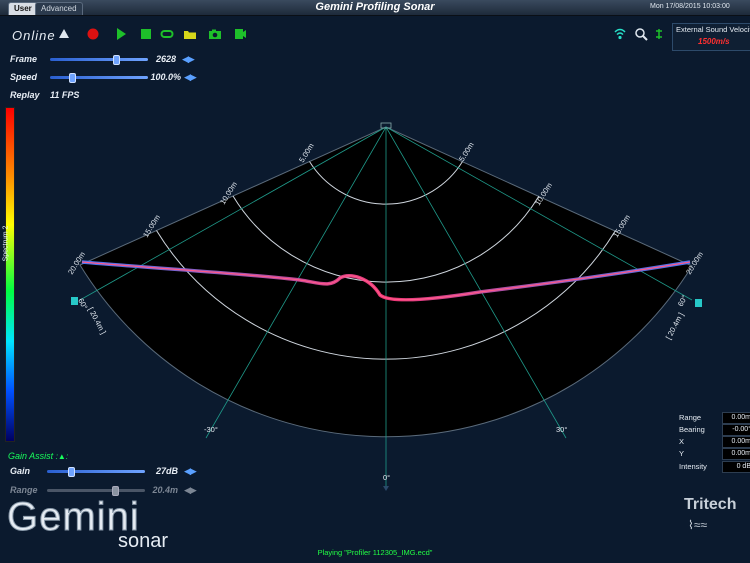 The height and width of the screenshot is (563, 750). Describe the element at coordinates (166, 471) in the screenshot. I see `gain-value: 27dB` at that location.